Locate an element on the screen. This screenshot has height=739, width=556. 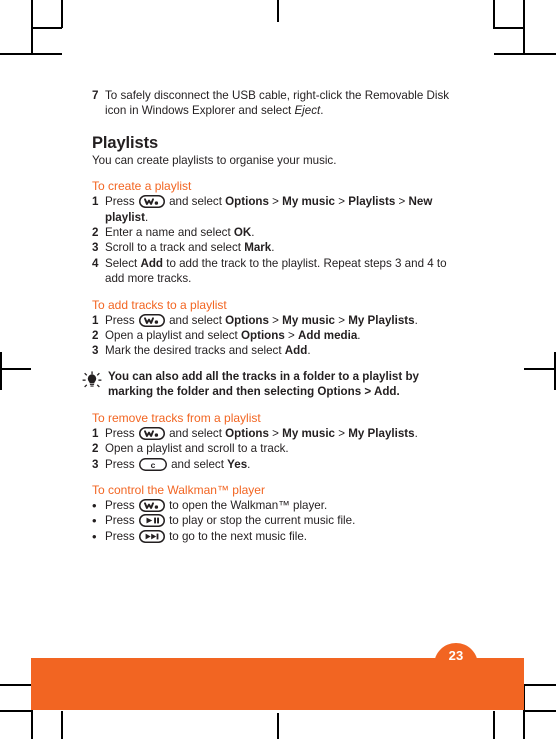
step-text: Enter a name and select OK. is located at coordinates (180, 233).